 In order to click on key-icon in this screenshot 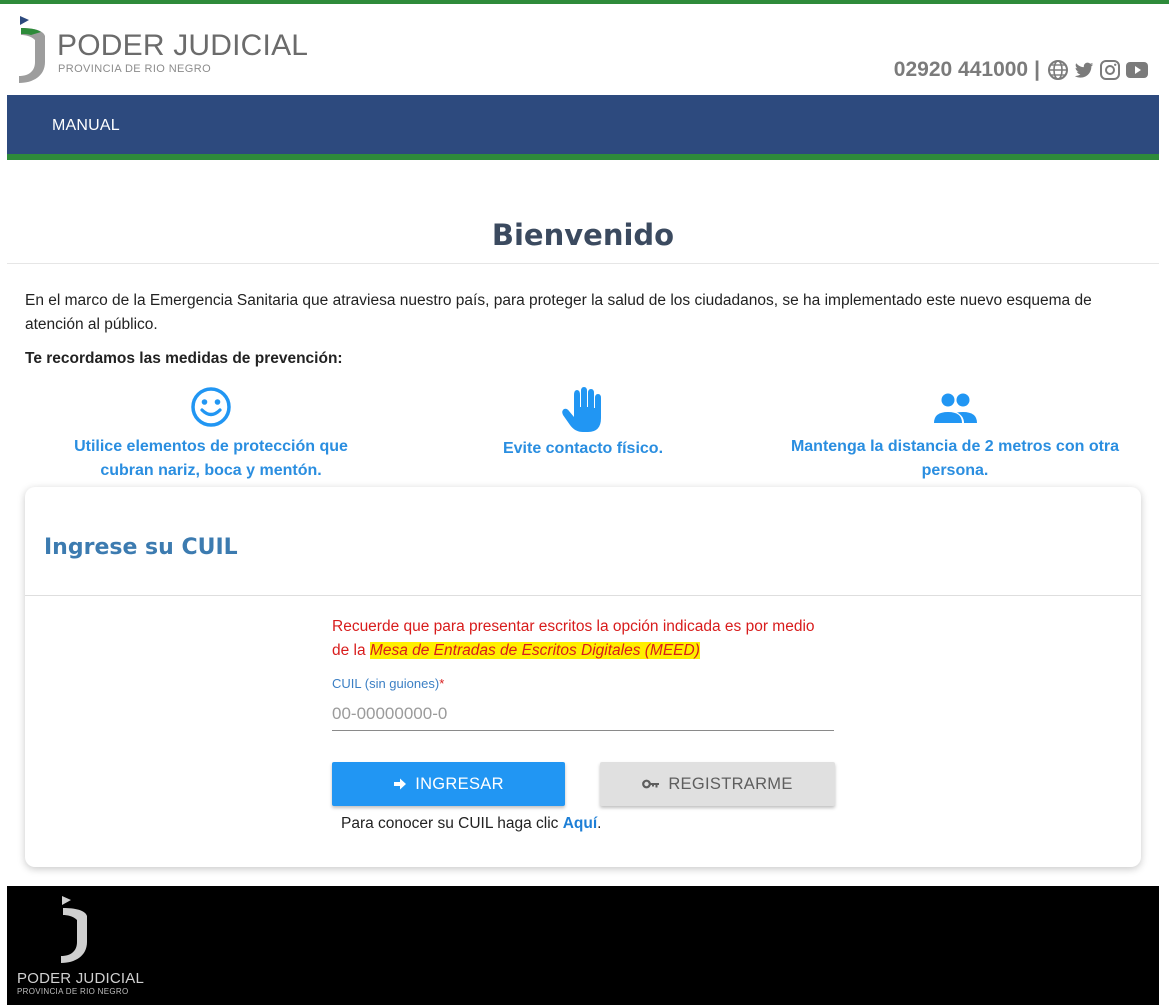, I will do `click(651, 784)`.